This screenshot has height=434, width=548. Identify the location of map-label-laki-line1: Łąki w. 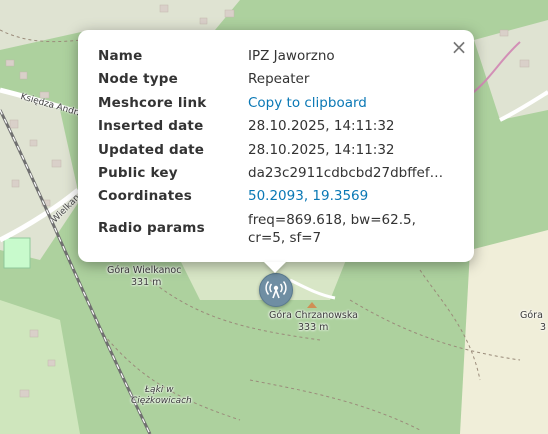
(159, 390).